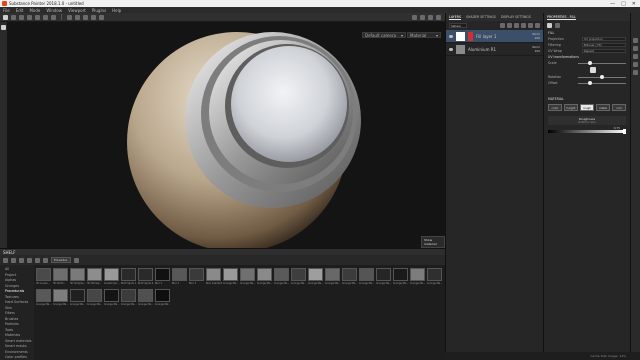 The height and width of the screenshot is (360, 640). What do you see at coordinates (6, 10) in the screenshot?
I see `menu-file: File` at bounding box center [6, 10].